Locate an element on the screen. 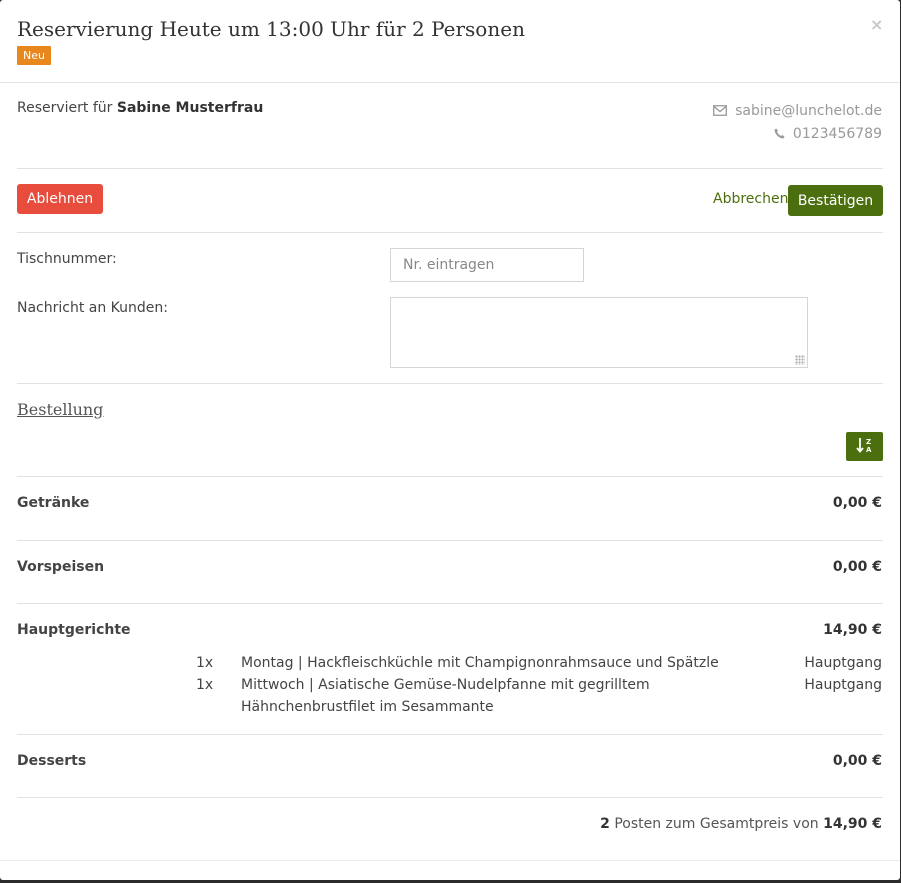 The width and height of the screenshot is (901, 883). phone-row: 0123456789 is located at coordinates (797, 134).